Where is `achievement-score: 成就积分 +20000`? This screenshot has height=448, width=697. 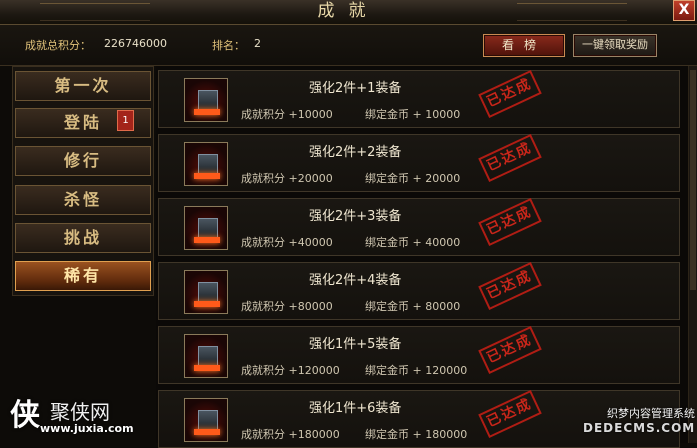 achievement-score: 成就积分 +20000 is located at coordinates (287, 178).